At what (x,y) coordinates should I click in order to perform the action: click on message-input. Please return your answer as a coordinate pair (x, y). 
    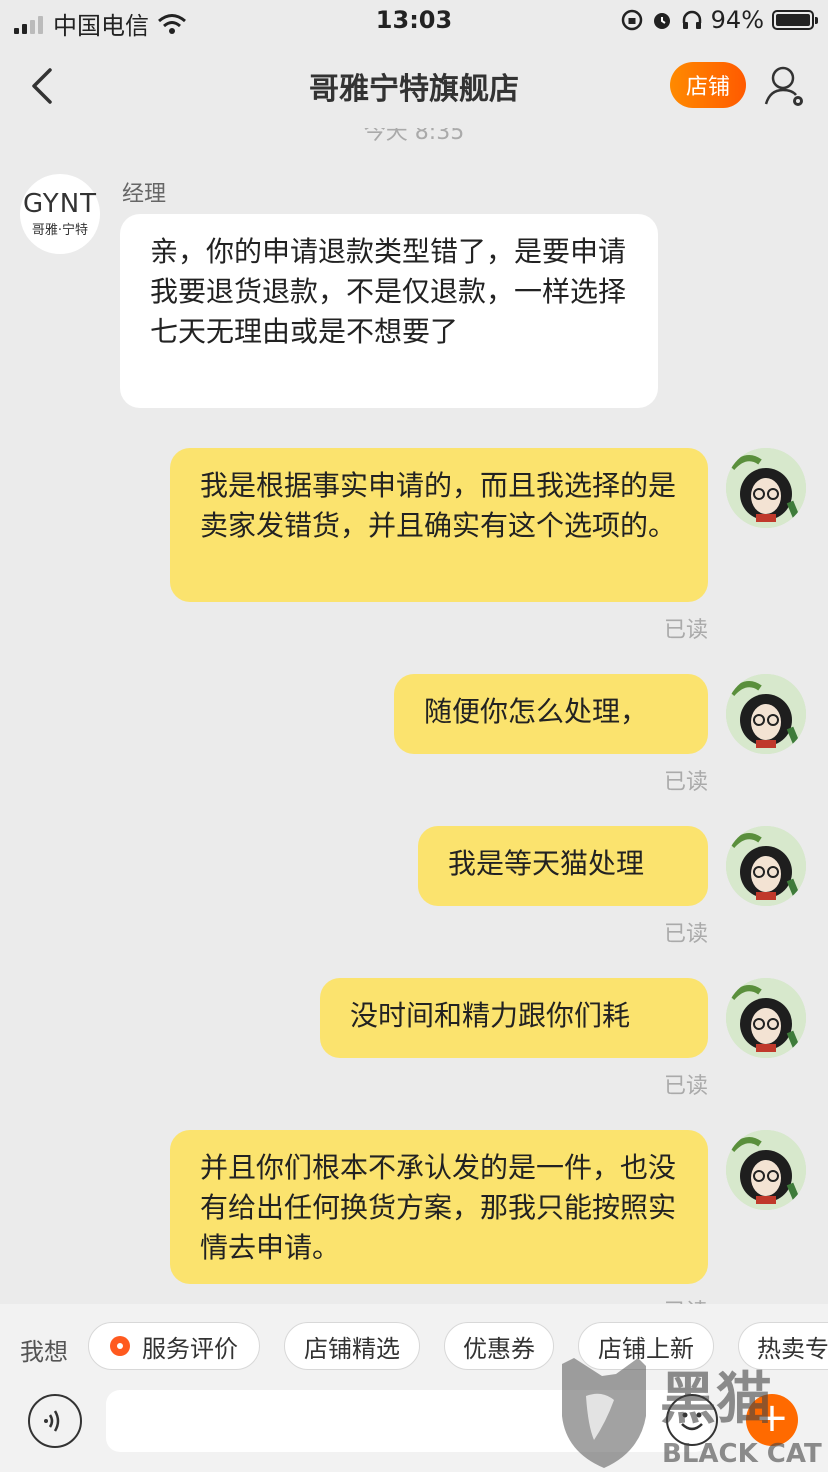
    Looking at the image, I should click on (408, 1421).